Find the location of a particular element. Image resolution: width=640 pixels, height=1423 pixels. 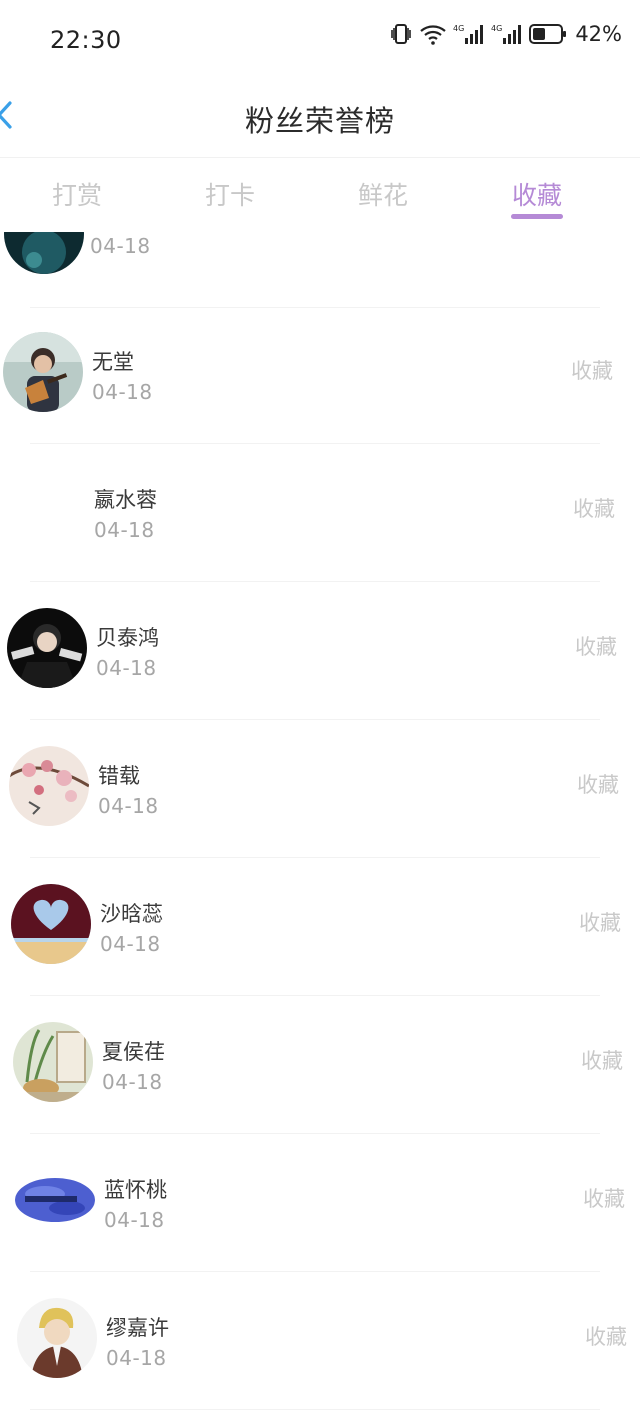

tab-reward: 打赏 is located at coordinates (77, 194).